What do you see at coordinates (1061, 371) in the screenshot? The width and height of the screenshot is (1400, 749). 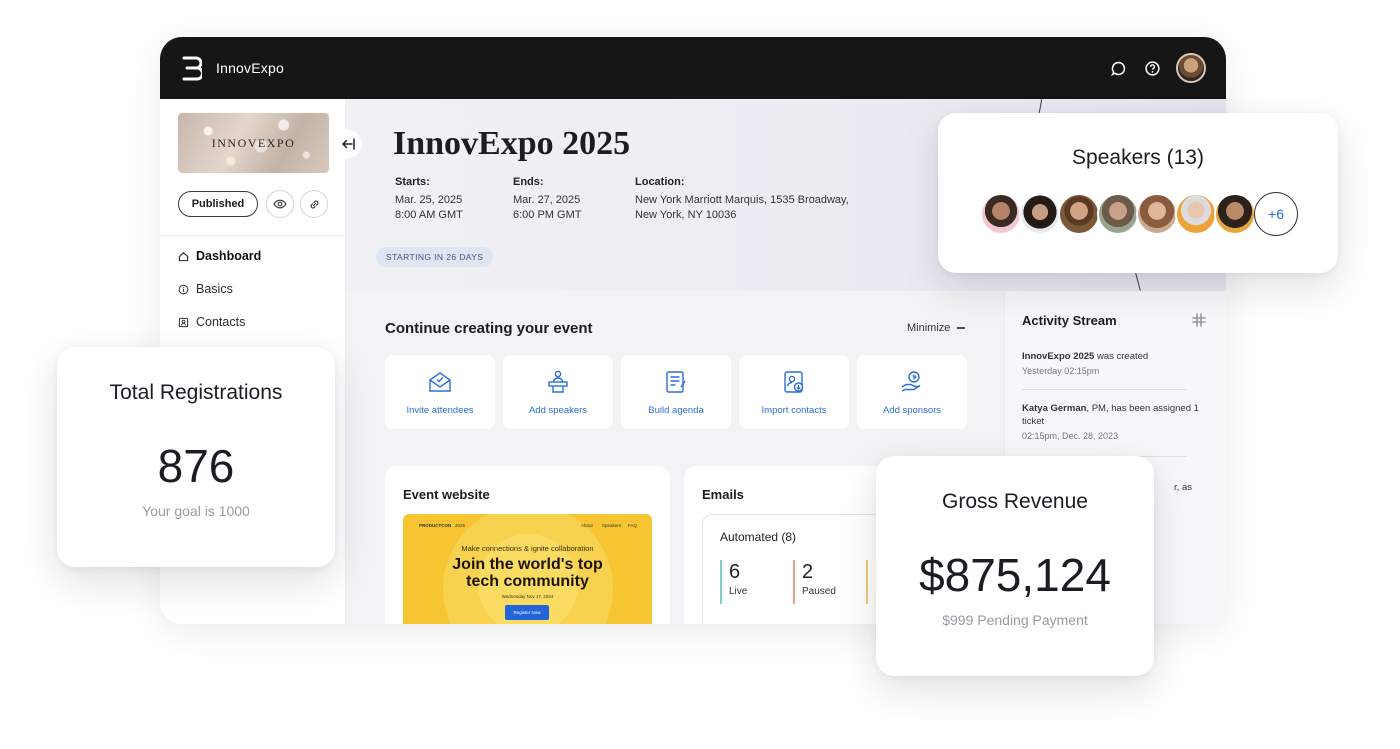 I see `activity-item-time: Yesterday 02:15pm` at bounding box center [1061, 371].